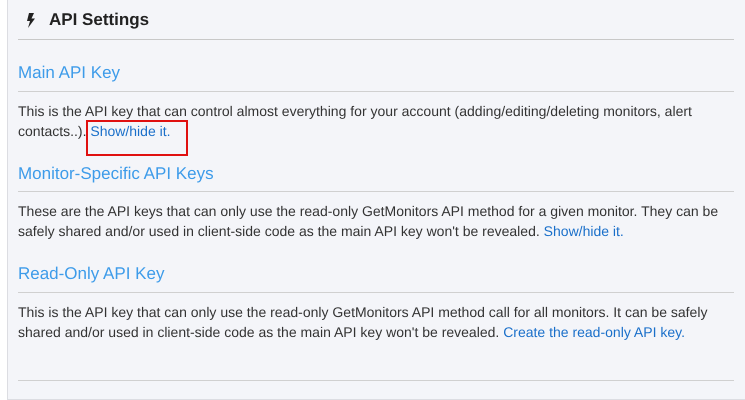 The image size is (745, 400). What do you see at coordinates (376, 166) in the screenshot?
I see `section-heading: Monitor-Specific API Keys` at bounding box center [376, 166].